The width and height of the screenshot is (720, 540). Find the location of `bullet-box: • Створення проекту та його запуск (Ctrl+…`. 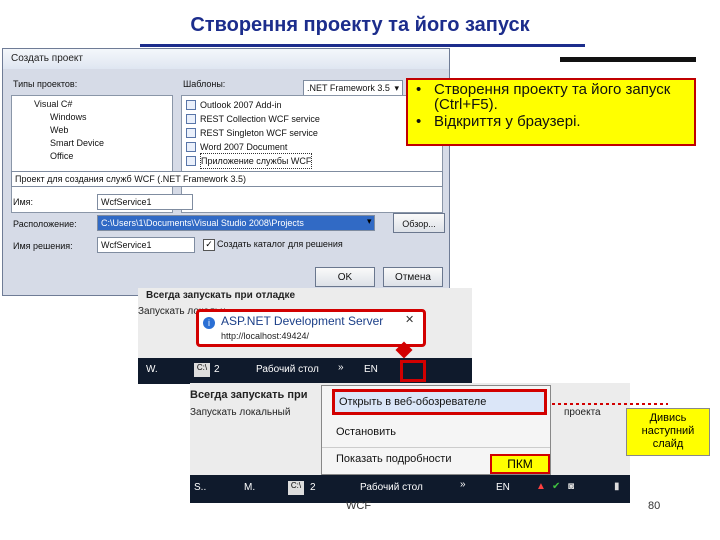

bullet-box: • Створення проекту та його запуск (Ctrl+… is located at coordinates (551, 112).